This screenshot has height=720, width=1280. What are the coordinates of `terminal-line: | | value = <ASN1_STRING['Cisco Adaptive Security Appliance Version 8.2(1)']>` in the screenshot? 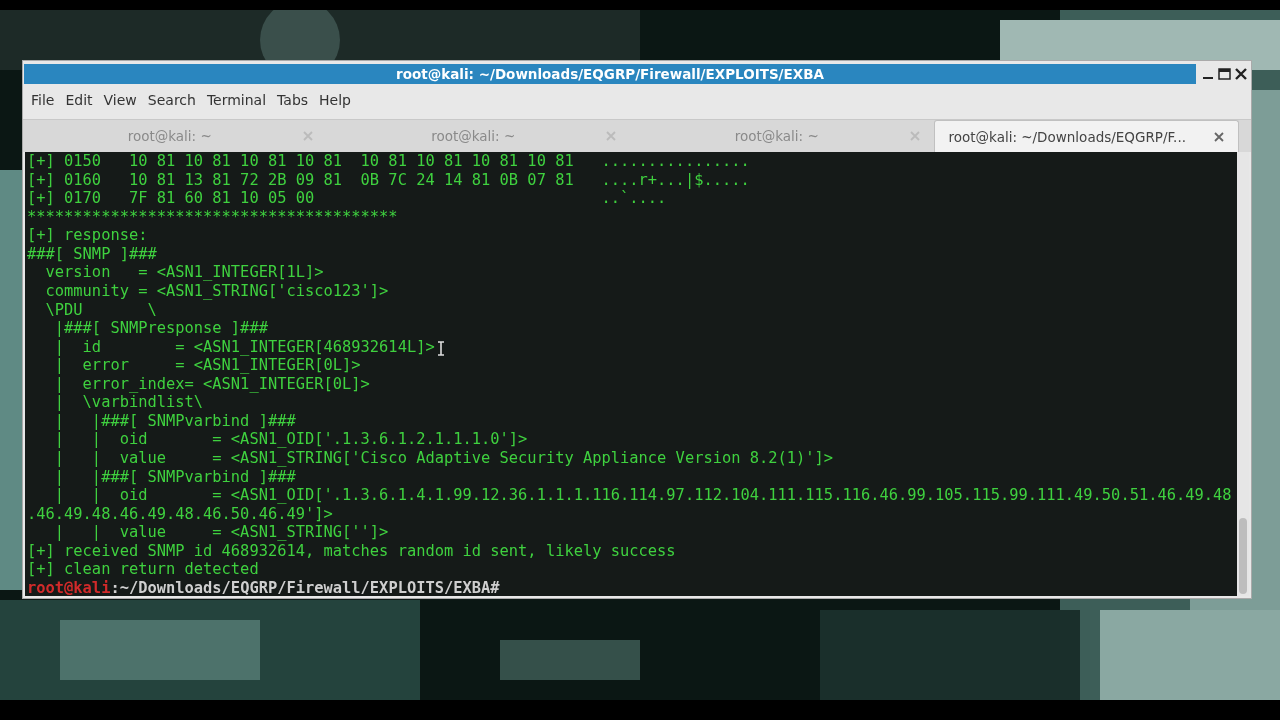 It's located at (443, 458).